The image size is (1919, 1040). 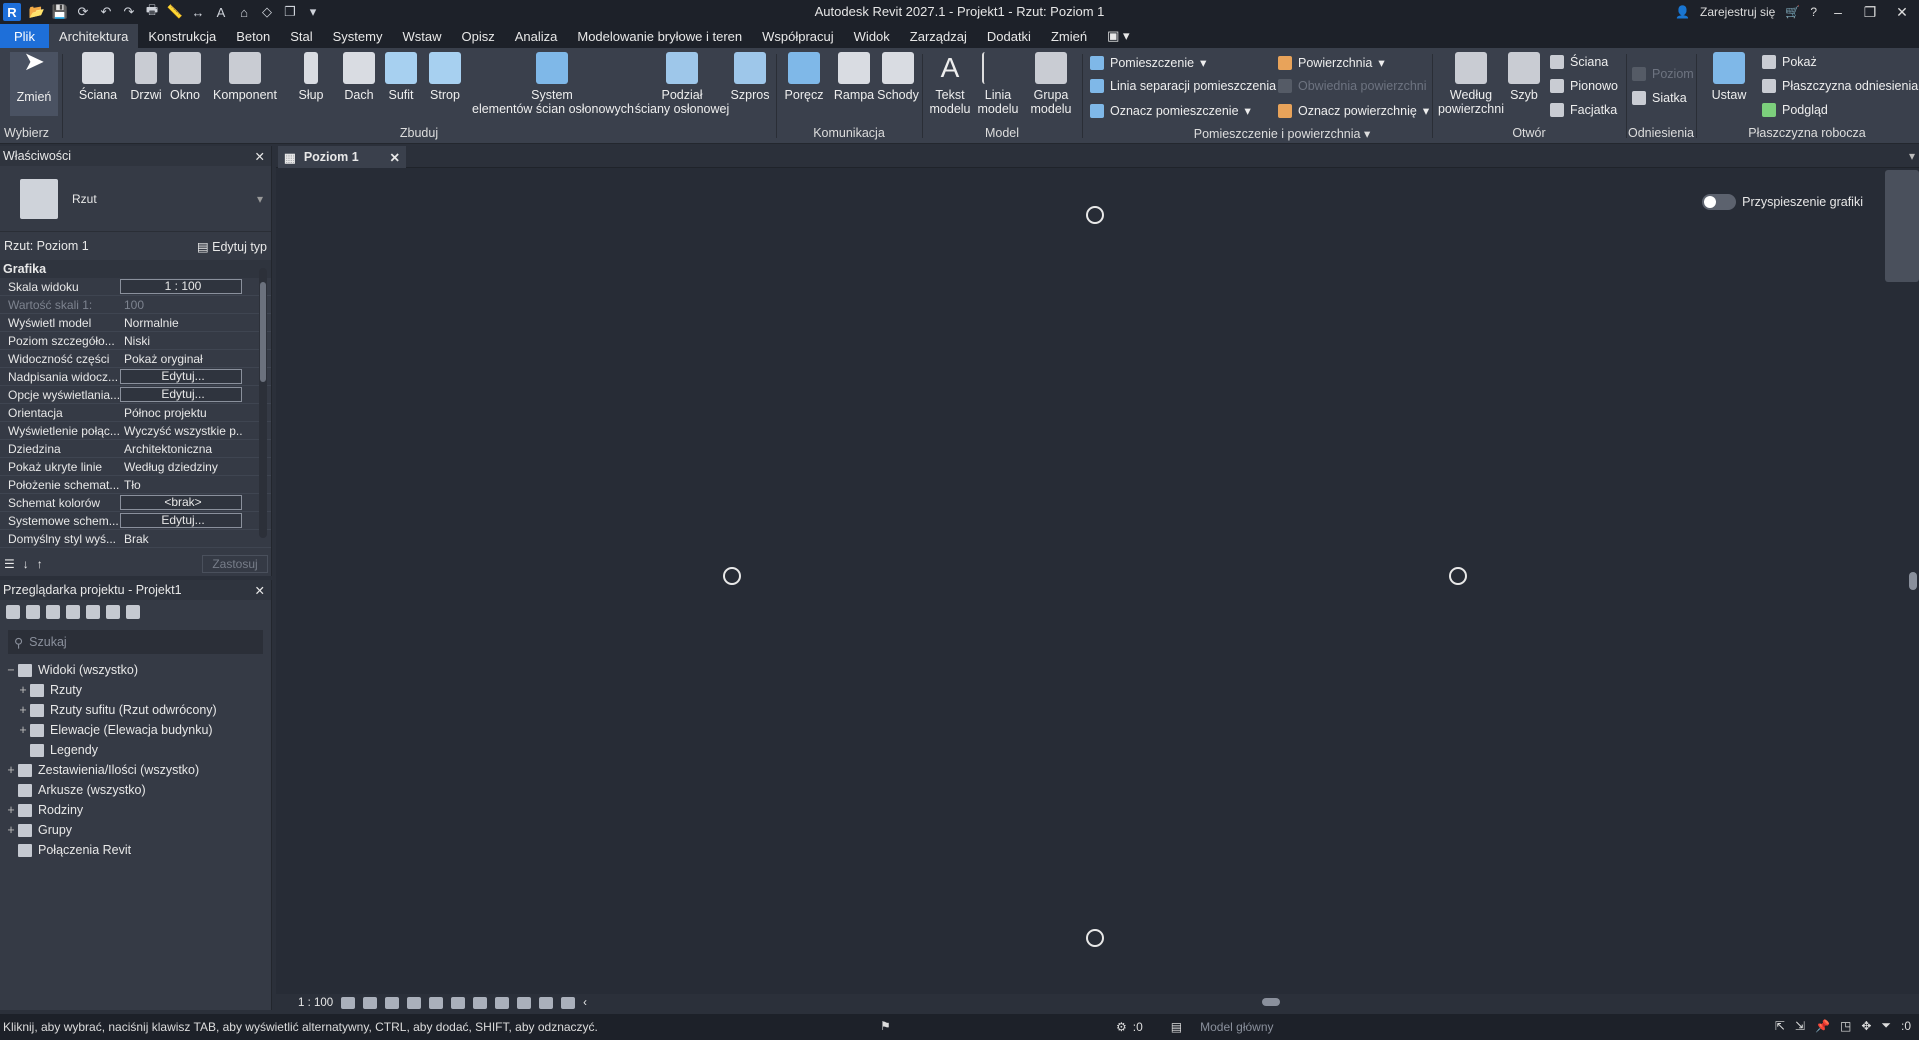 What do you see at coordinates (181, 323) in the screenshot?
I see `property-value: Normalnie` at bounding box center [181, 323].